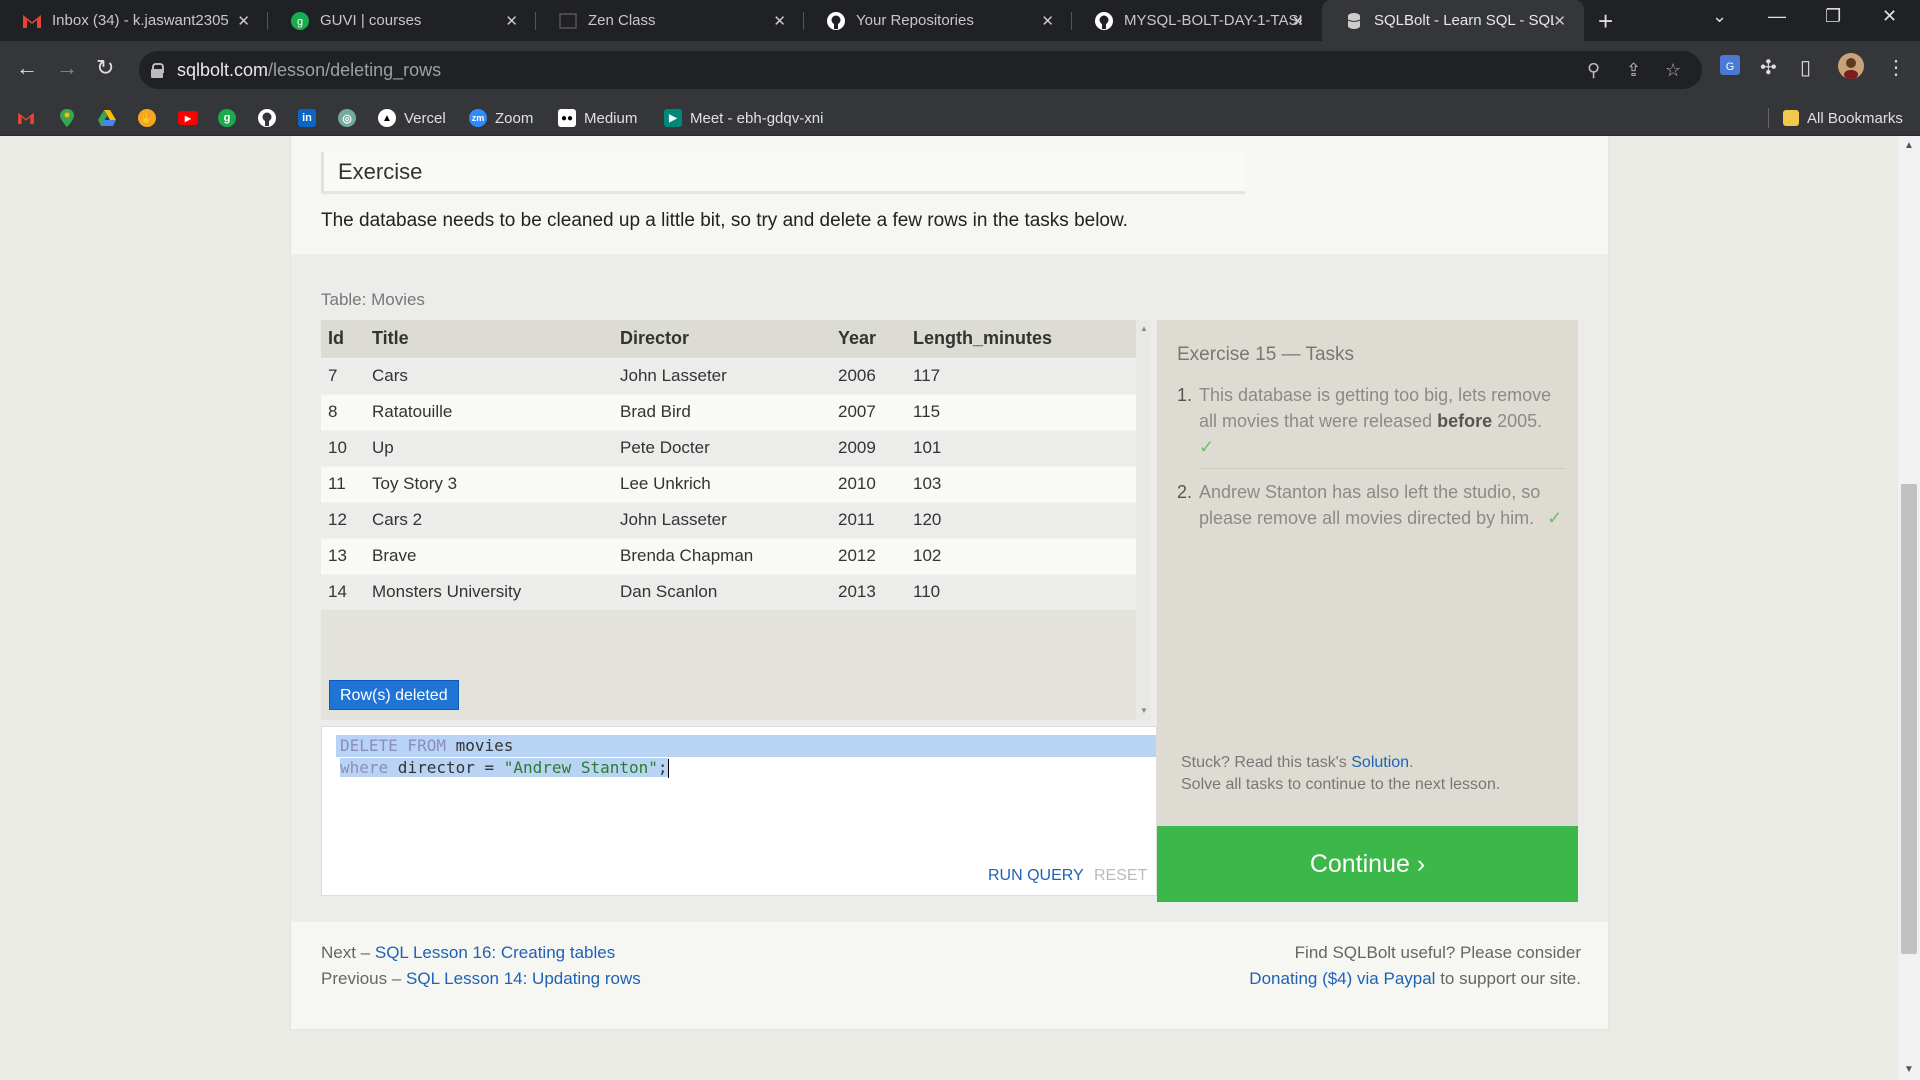 This screenshot has width=1920, height=1080. What do you see at coordinates (722, 339) in the screenshot?
I see `column-header: Director` at bounding box center [722, 339].